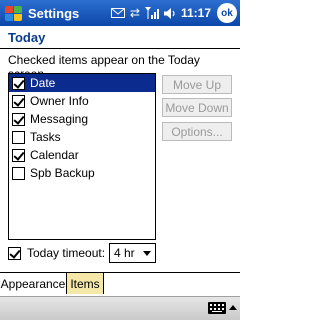 Image resolution: width=320 pixels, height=320 pixels. I want to click on move-down-button: Move Down, so click(197, 107).